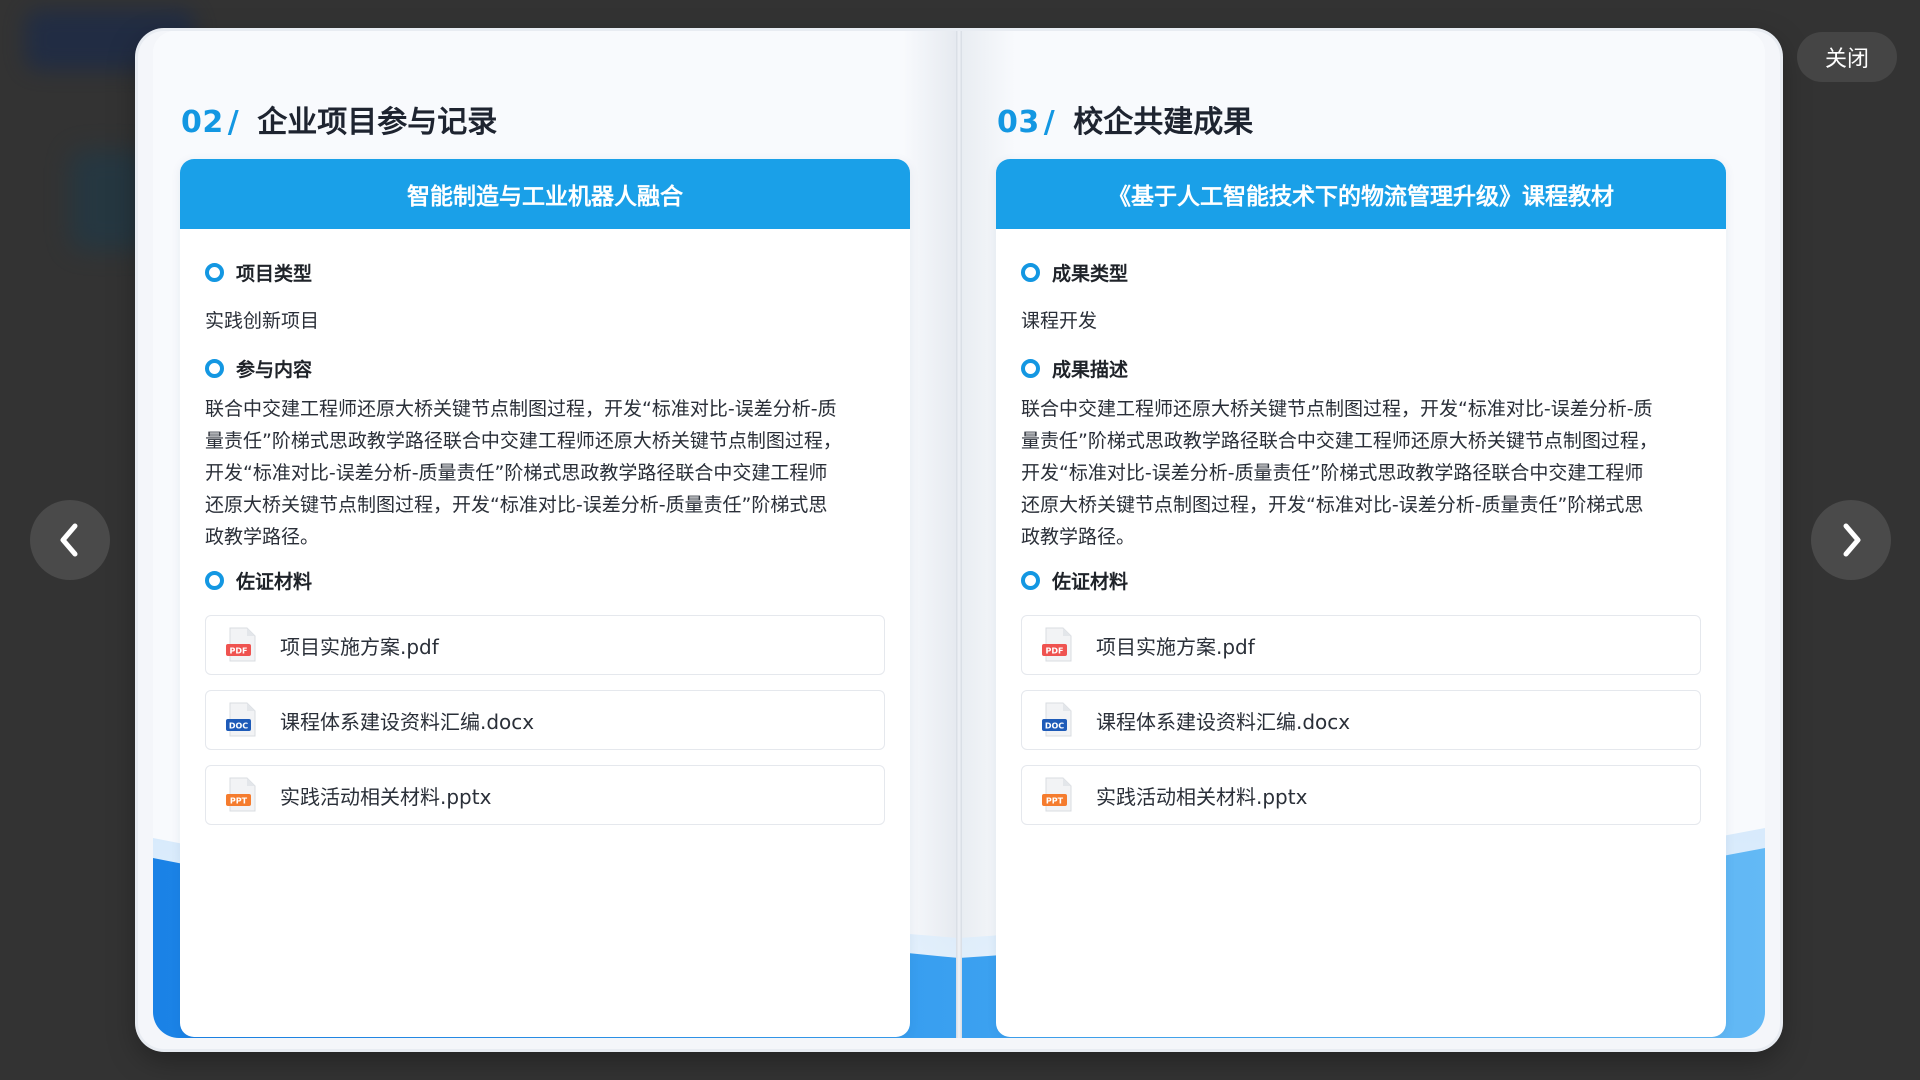 The height and width of the screenshot is (1080, 1920). I want to click on chevron-right-icon, so click(1852, 540).